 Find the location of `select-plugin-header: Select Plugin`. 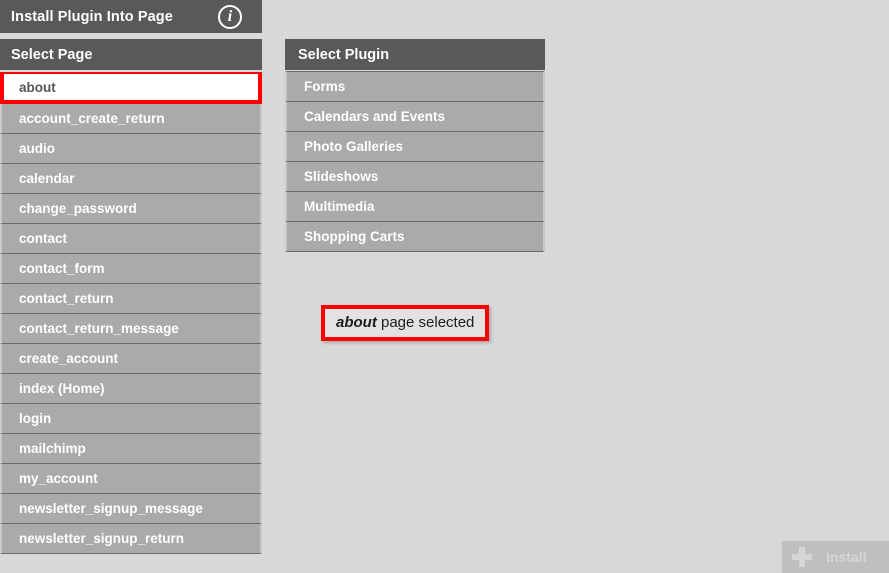

select-plugin-header: Select Plugin is located at coordinates (415, 54).